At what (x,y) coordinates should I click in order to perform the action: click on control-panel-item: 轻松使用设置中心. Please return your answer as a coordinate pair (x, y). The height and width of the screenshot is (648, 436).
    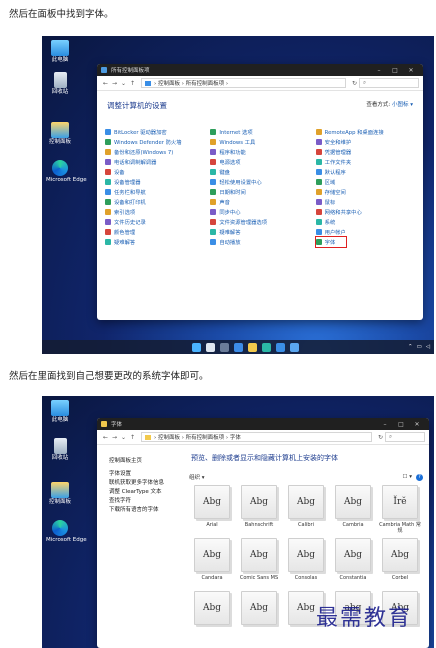
    Looking at the image, I should click on (259, 182).